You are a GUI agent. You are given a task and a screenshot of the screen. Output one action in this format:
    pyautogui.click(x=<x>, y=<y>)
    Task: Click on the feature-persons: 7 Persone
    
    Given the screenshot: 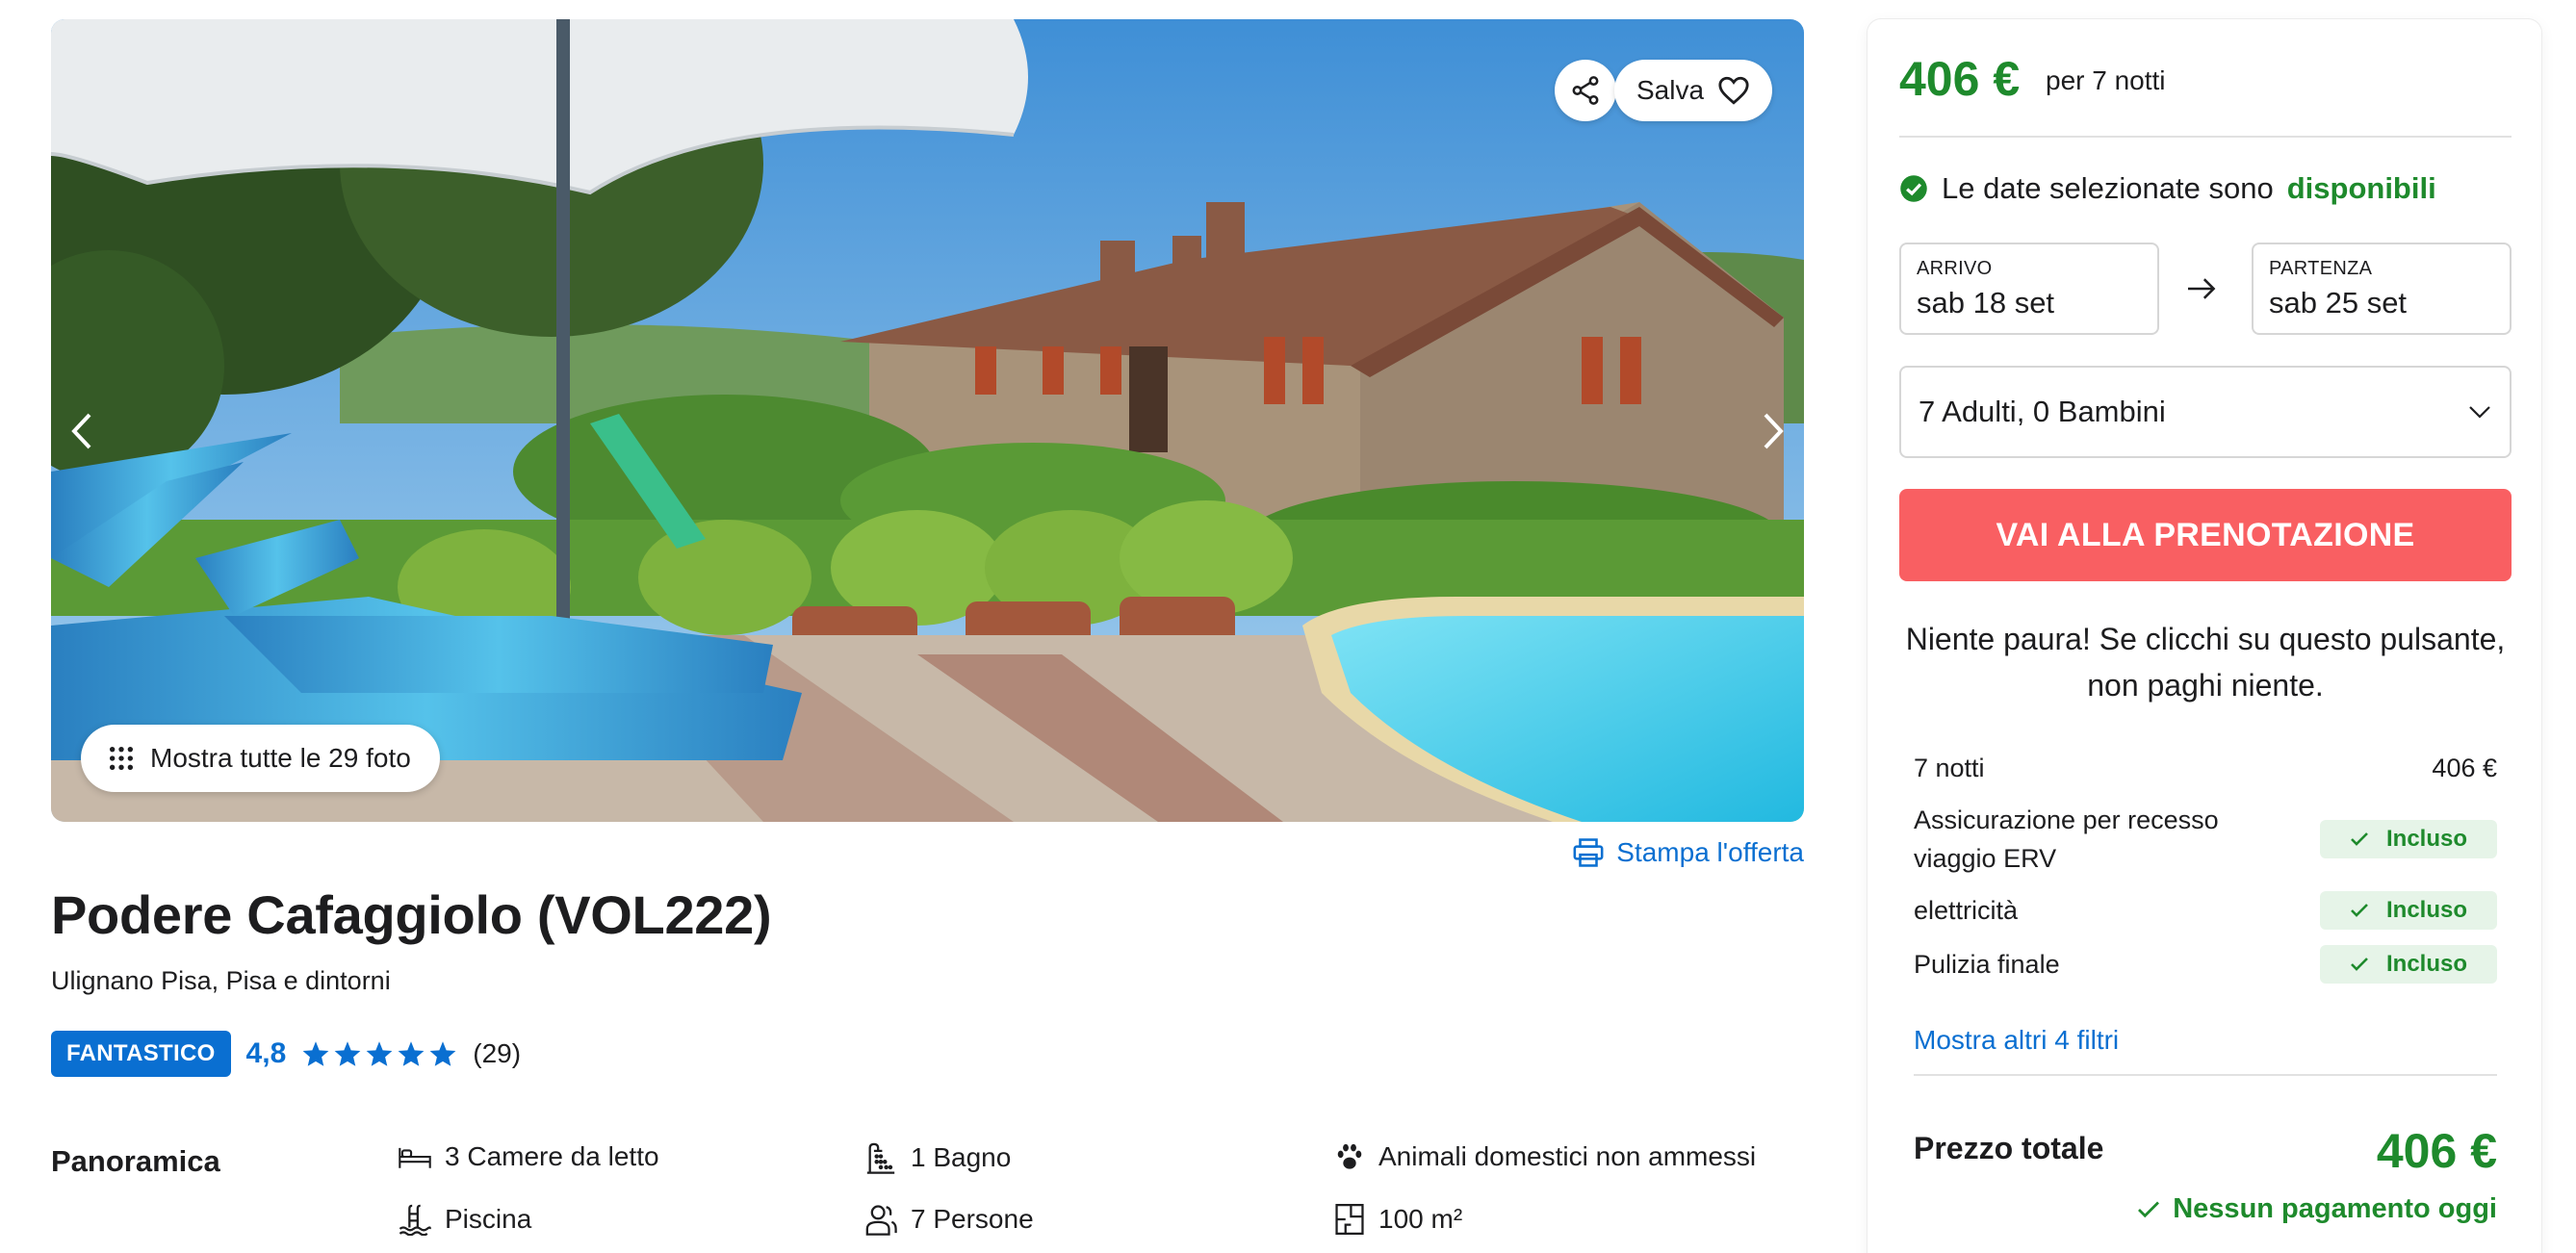 What is the action you would take?
    pyautogui.click(x=949, y=1219)
    